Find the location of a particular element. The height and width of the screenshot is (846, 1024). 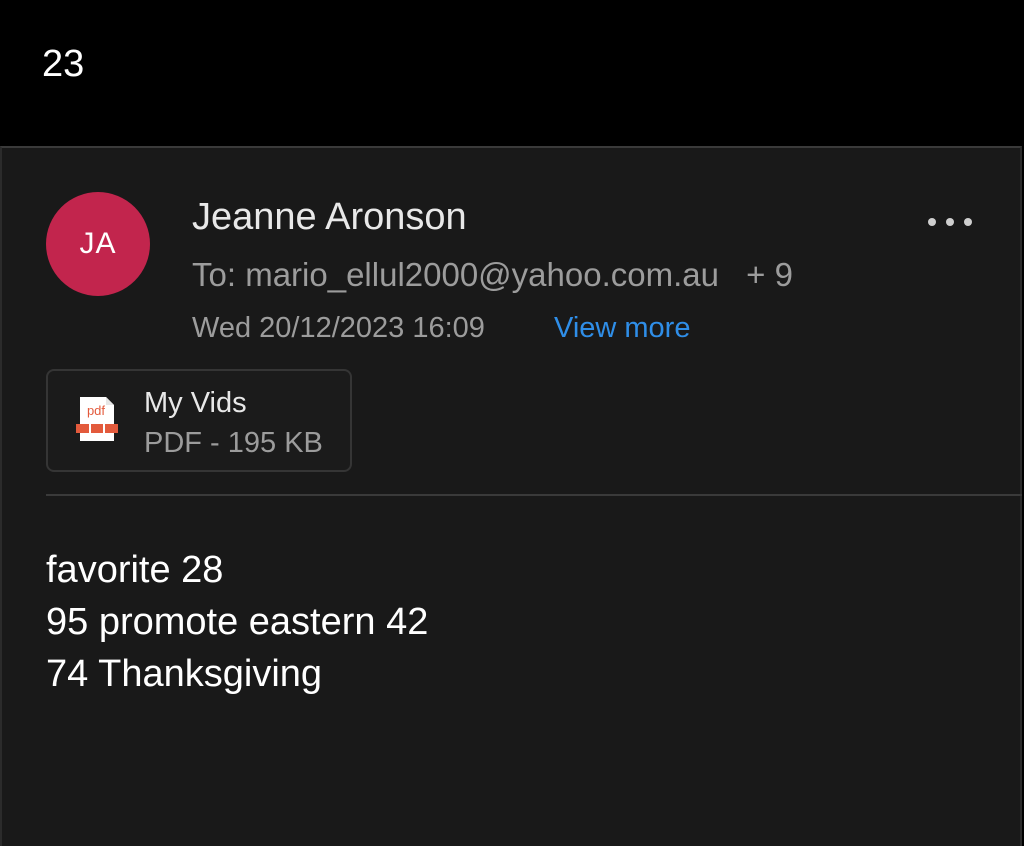

message-counter: 23 is located at coordinates (63, 64).